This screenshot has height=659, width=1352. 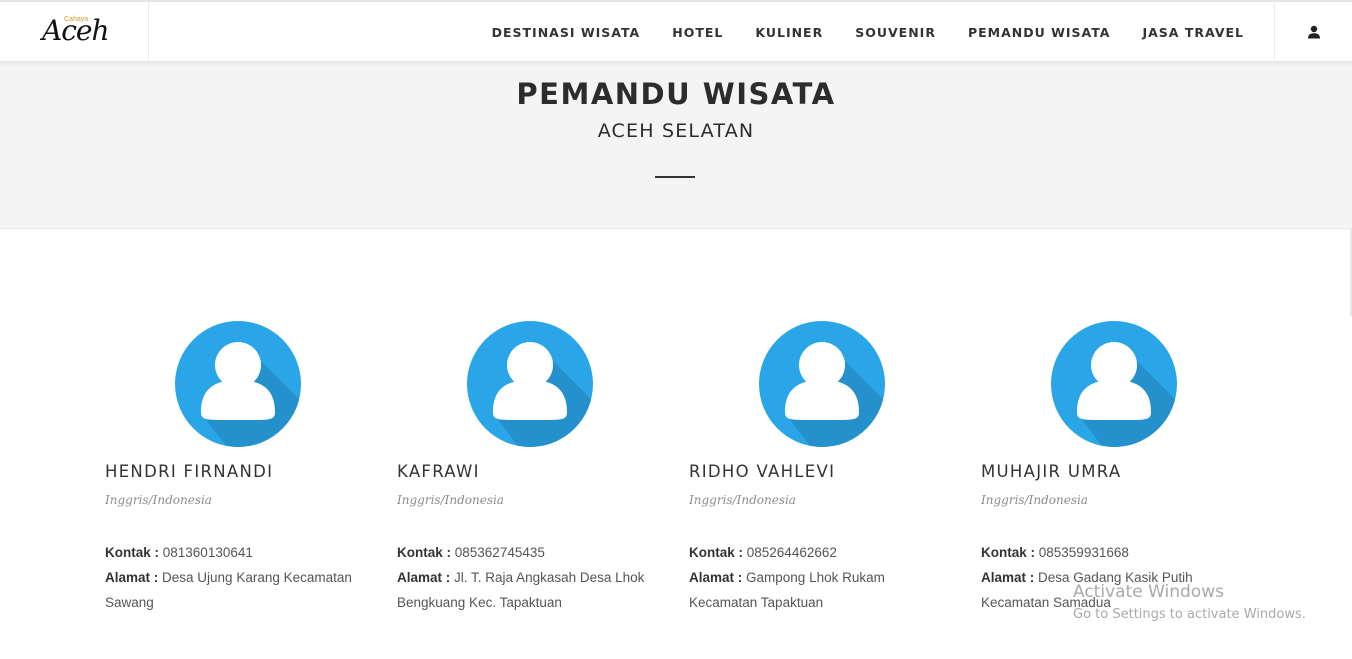 What do you see at coordinates (566, 32) in the screenshot?
I see `nav-destinasi-wisata: DESTINASI WISATA` at bounding box center [566, 32].